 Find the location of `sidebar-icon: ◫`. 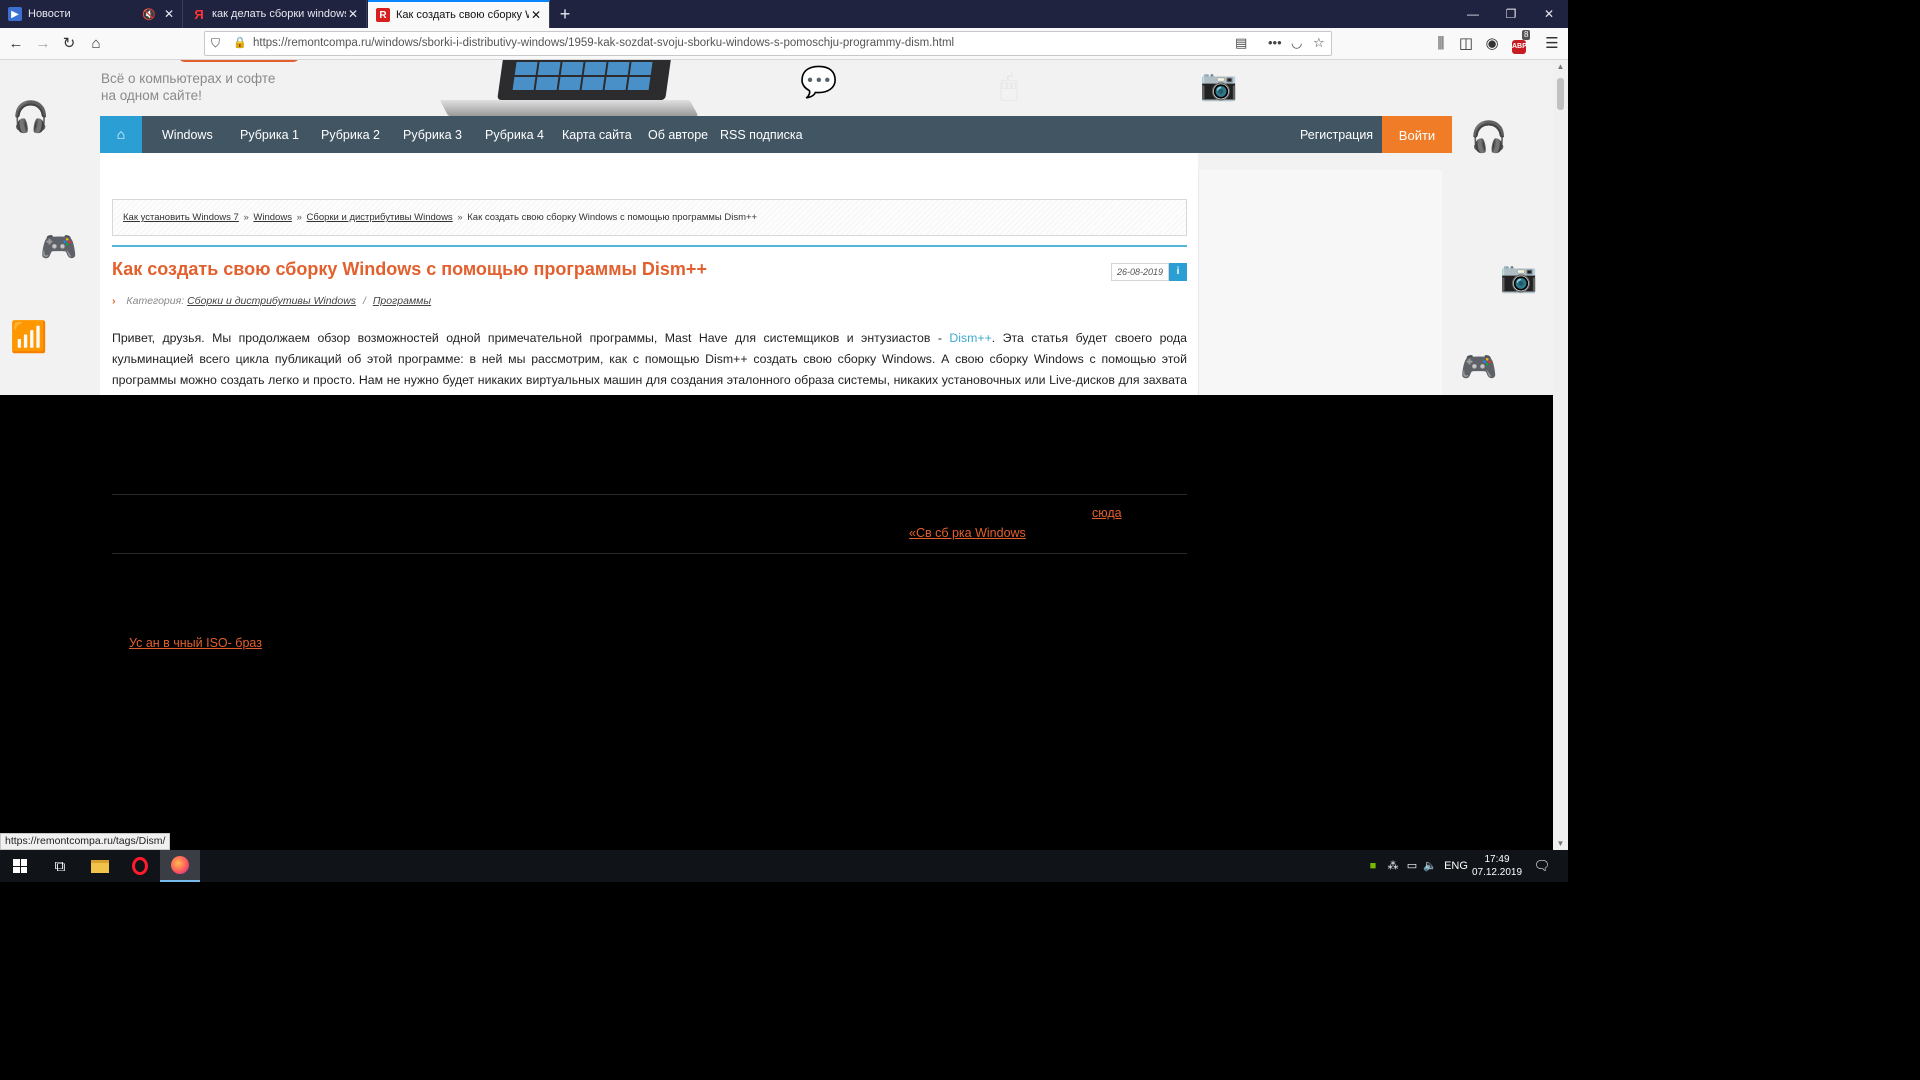

sidebar-icon: ◫ is located at coordinates (1466, 44).